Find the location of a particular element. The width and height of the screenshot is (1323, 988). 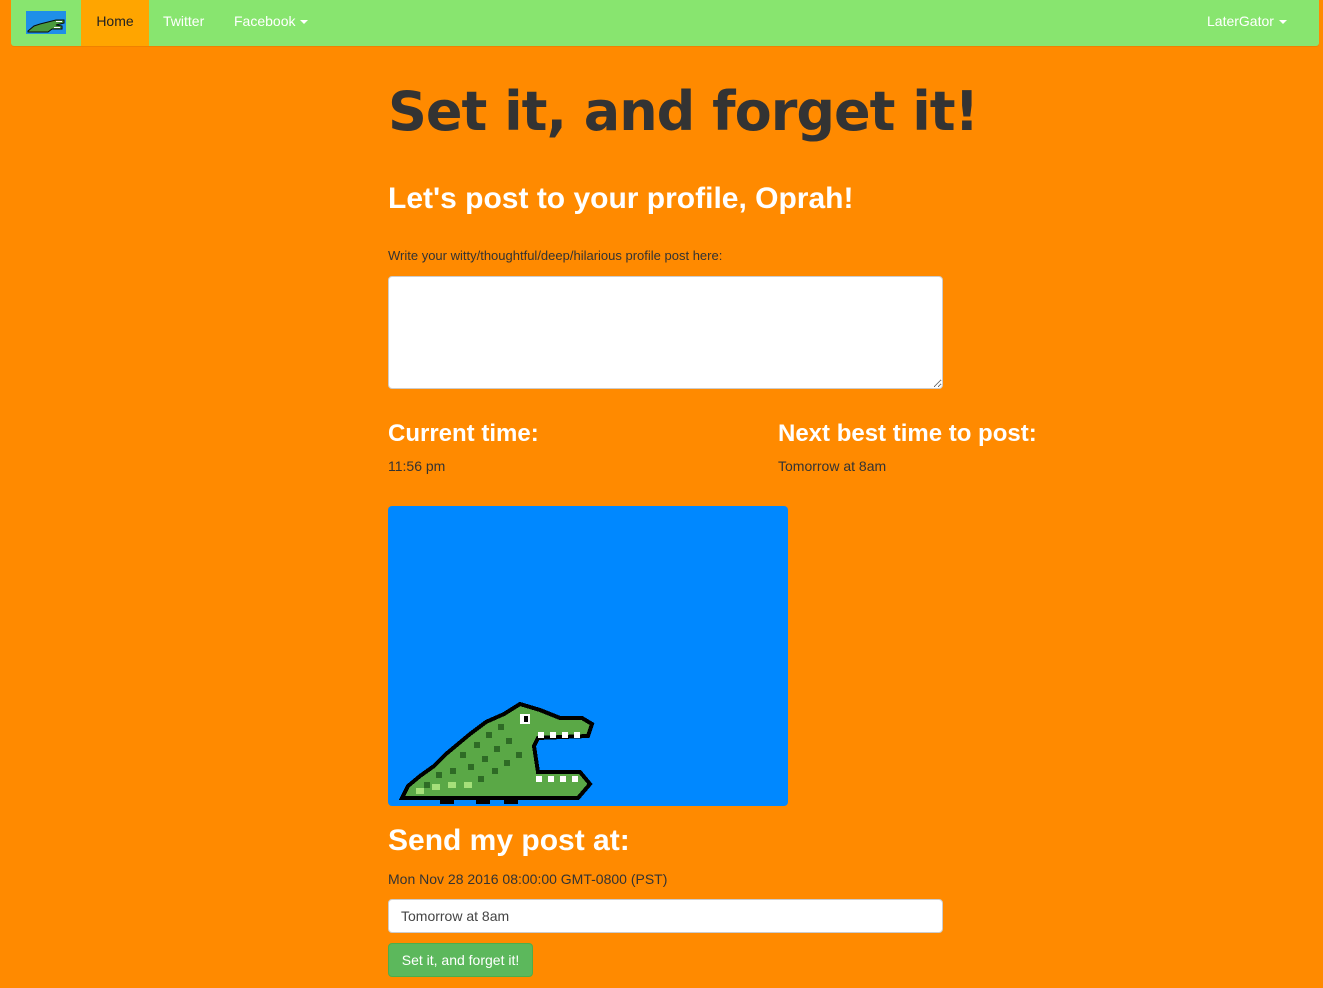

nav-user-label: LaterGator is located at coordinates (1240, 21).